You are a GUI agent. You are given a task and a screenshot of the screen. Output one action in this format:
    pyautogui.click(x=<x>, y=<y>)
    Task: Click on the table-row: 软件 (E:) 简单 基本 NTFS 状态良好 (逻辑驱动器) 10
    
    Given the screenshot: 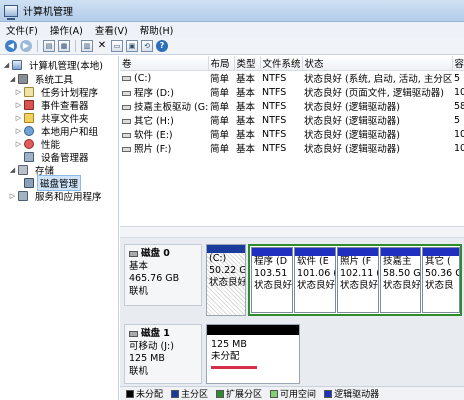 What is the action you would take?
    pyautogui.click(x=292, y=134)
    